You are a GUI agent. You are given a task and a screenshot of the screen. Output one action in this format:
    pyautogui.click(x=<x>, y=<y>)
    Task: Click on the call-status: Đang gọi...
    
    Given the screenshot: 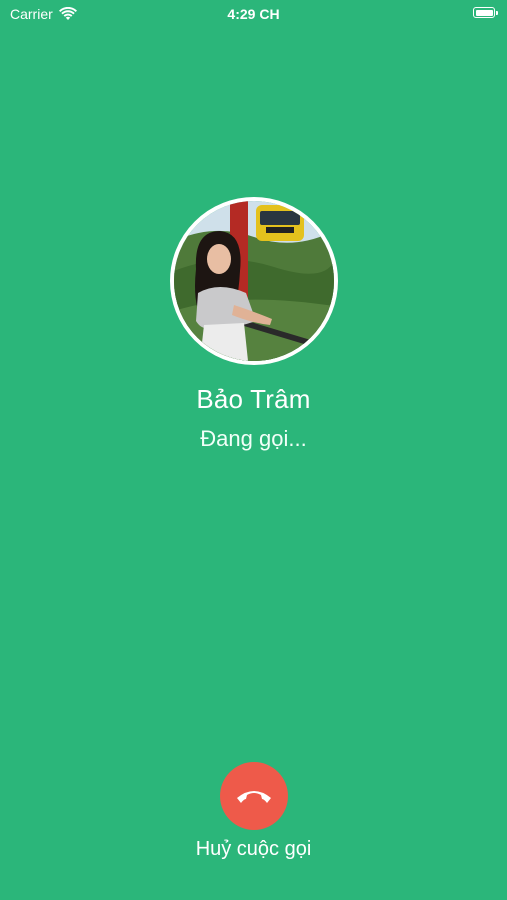 What is the action you would take?
    pyautogui.click(x=253, y=438)
    